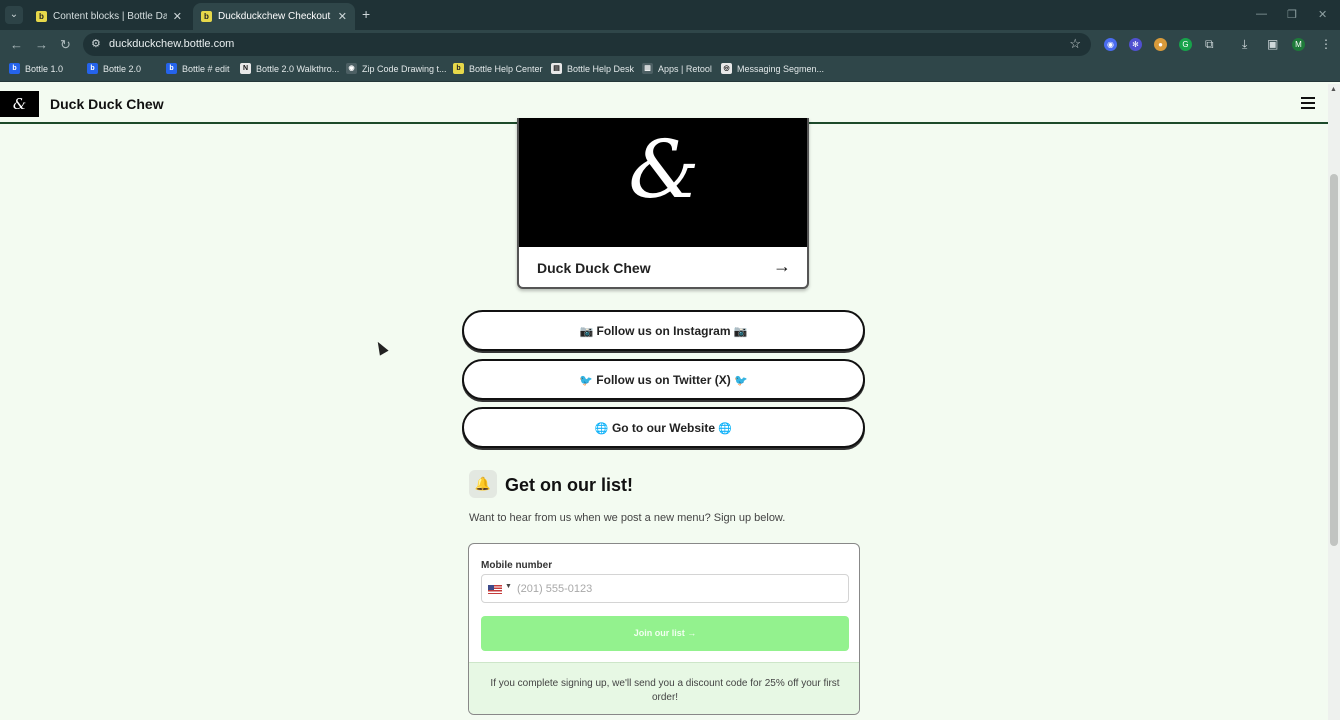  Describe the element at coordinates (685, 68) in the screenshot. I see `bookmark-label: Apps | Retool` at that location.